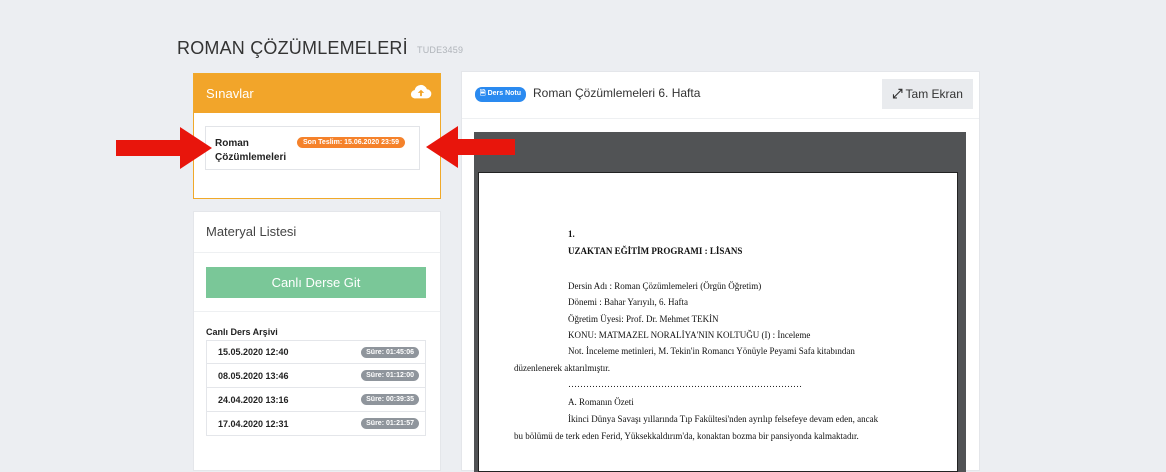 The height and width of the screenshot is (472, 1166). I want to click on doc-line: UZAKTAN EĞİTİM PROGRAMI : LİSANS, so click(655, 251).